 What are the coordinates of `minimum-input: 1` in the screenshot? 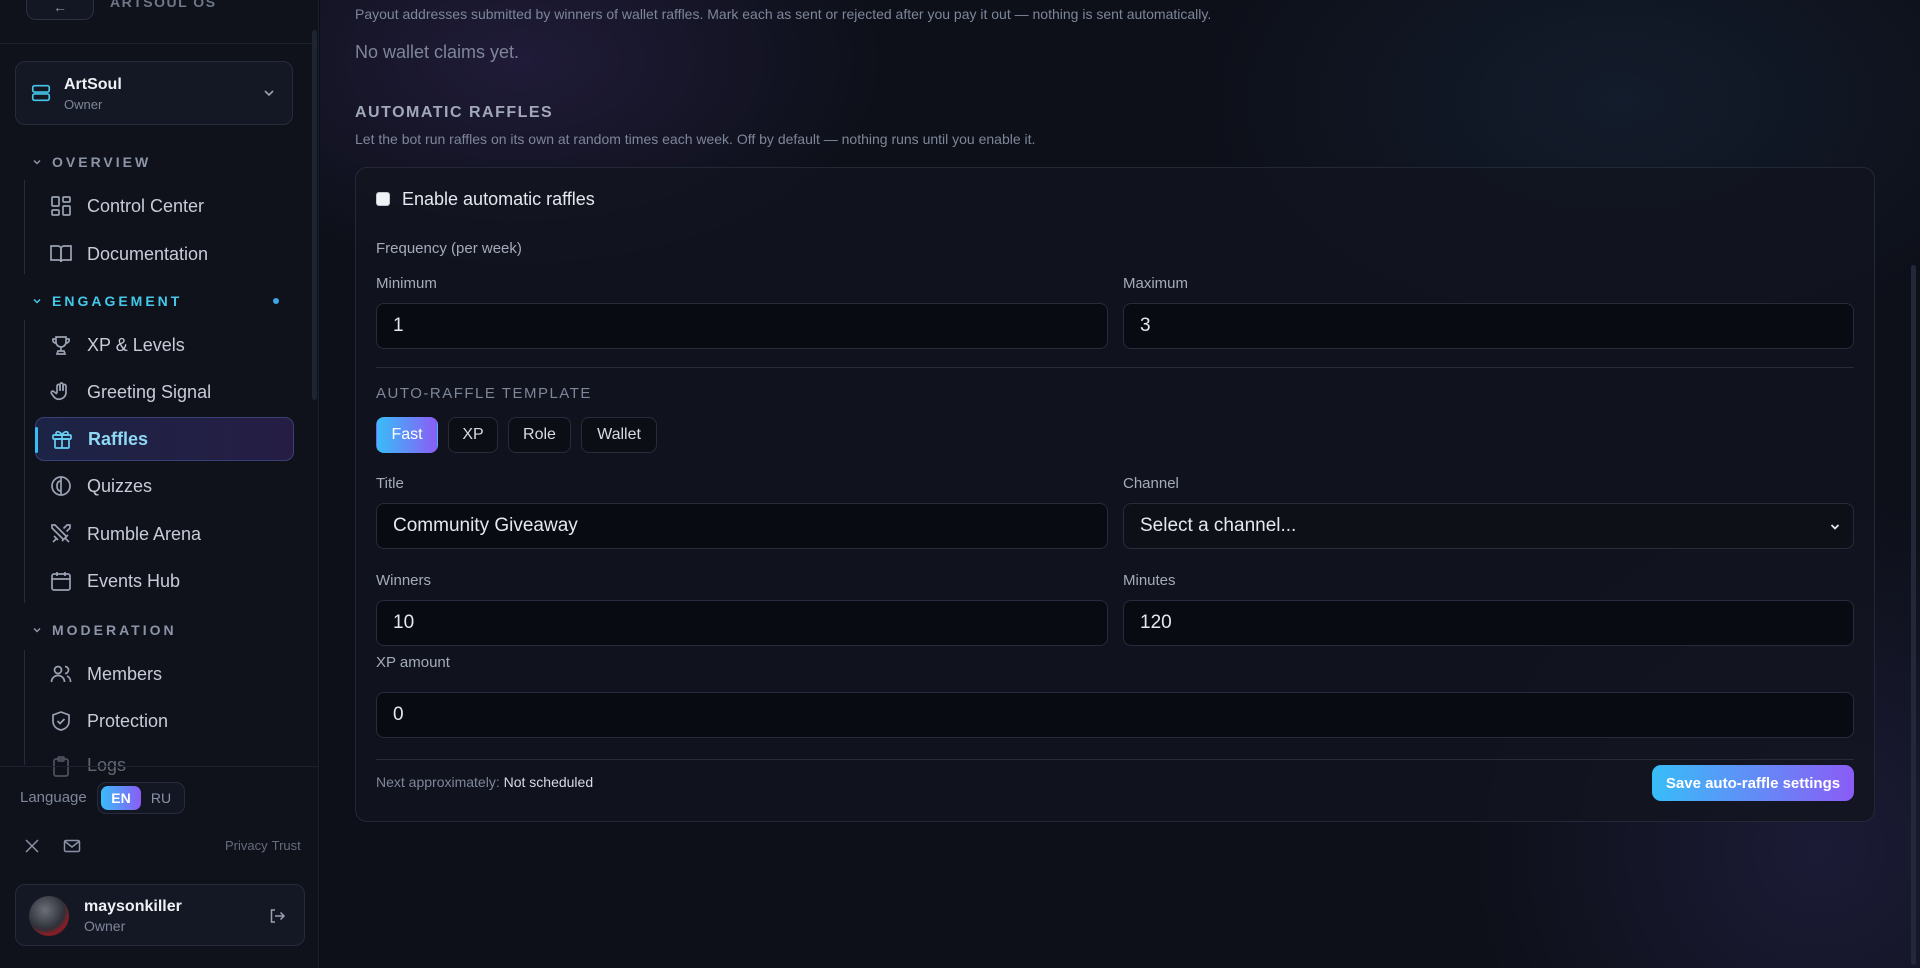 It's located at (742, 326).